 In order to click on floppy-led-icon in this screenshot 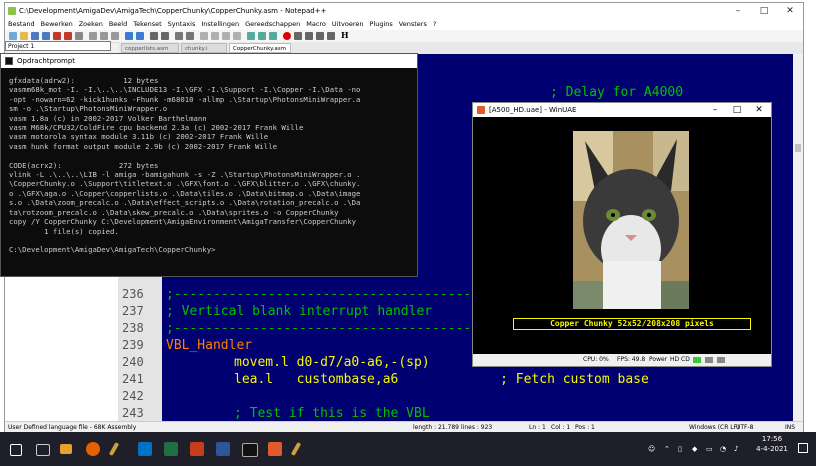, I will do `click(697, 360)`.